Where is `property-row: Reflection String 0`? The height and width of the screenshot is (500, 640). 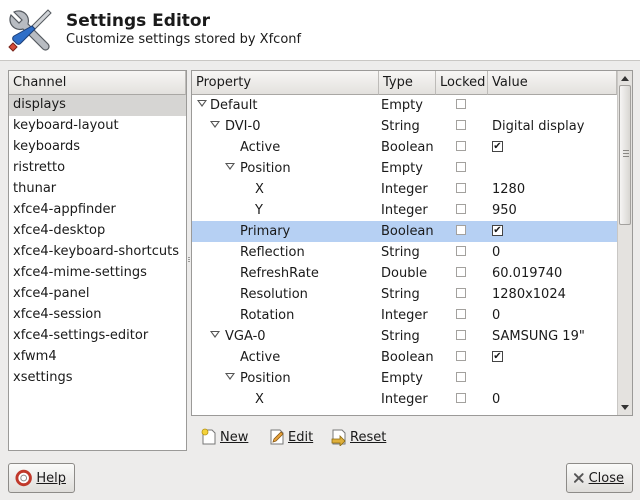
property-row: Reflection String 0 is located at coordinates (404, 252).